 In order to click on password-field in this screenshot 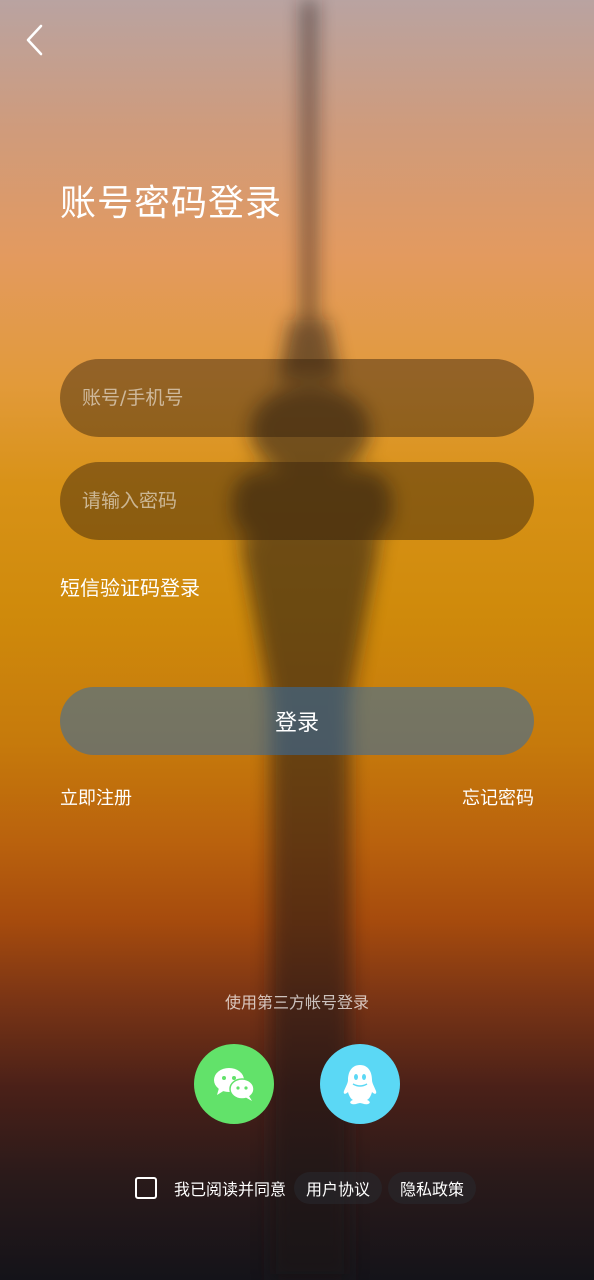, I will do `click(297, 501)`.